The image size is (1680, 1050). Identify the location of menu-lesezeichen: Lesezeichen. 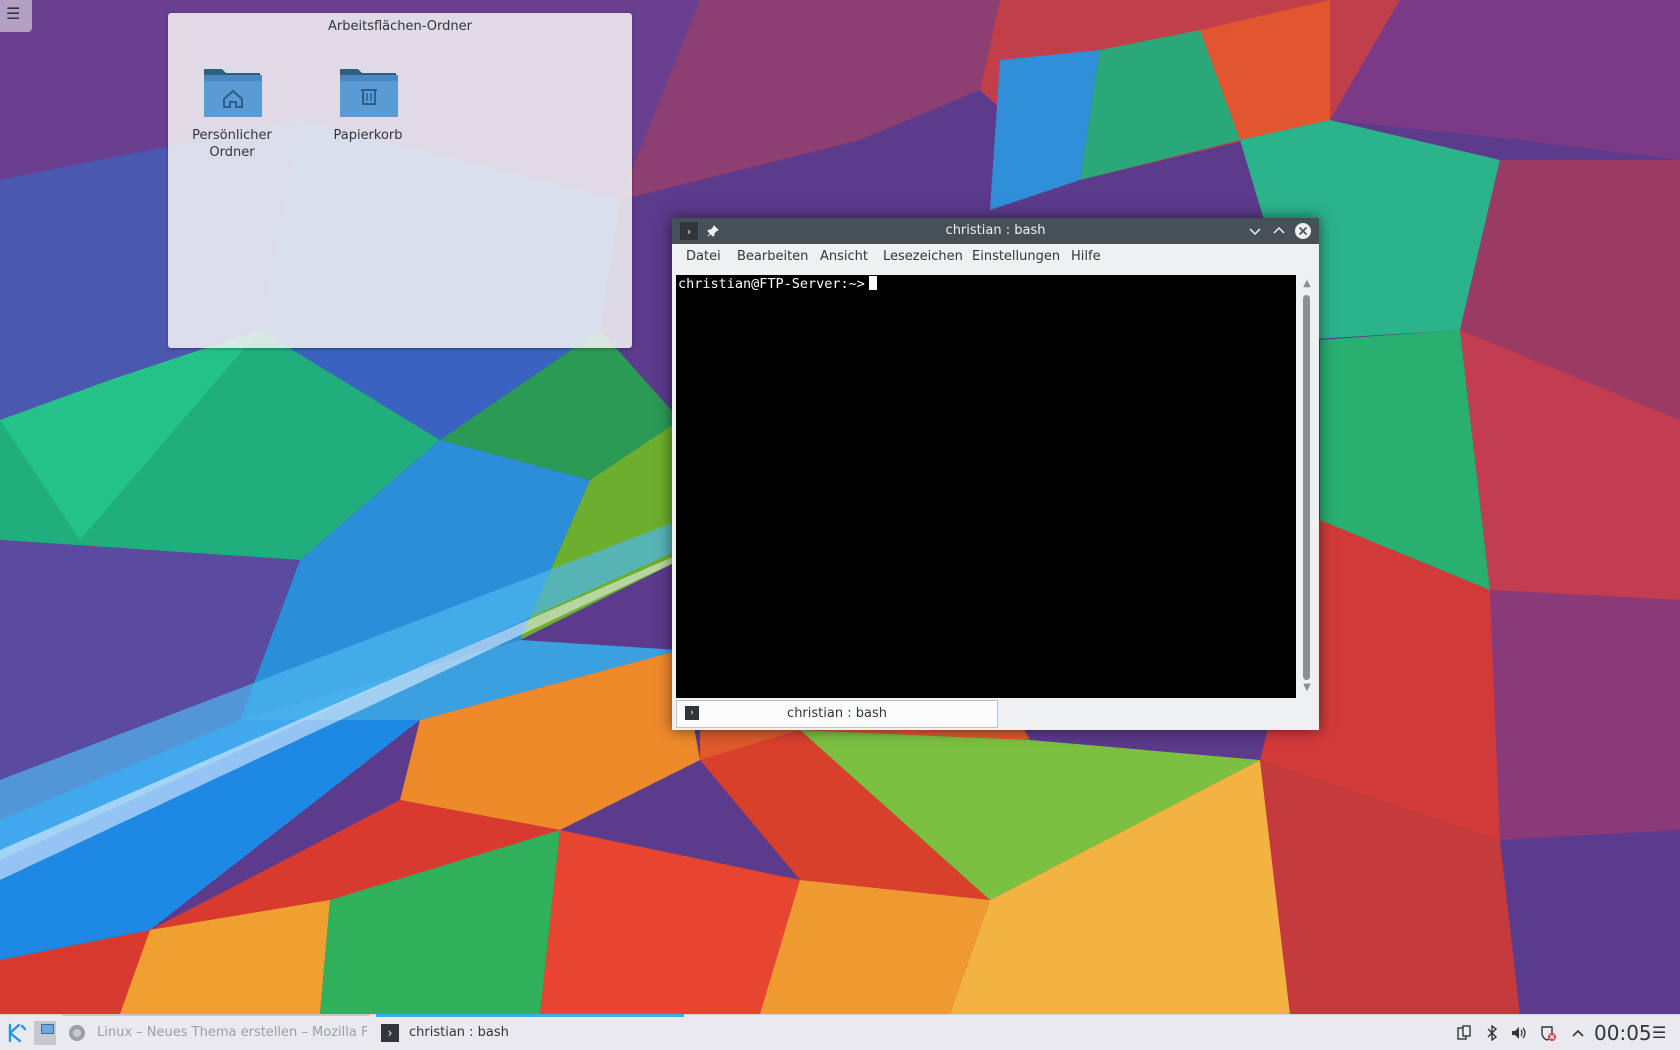
(923, 256).